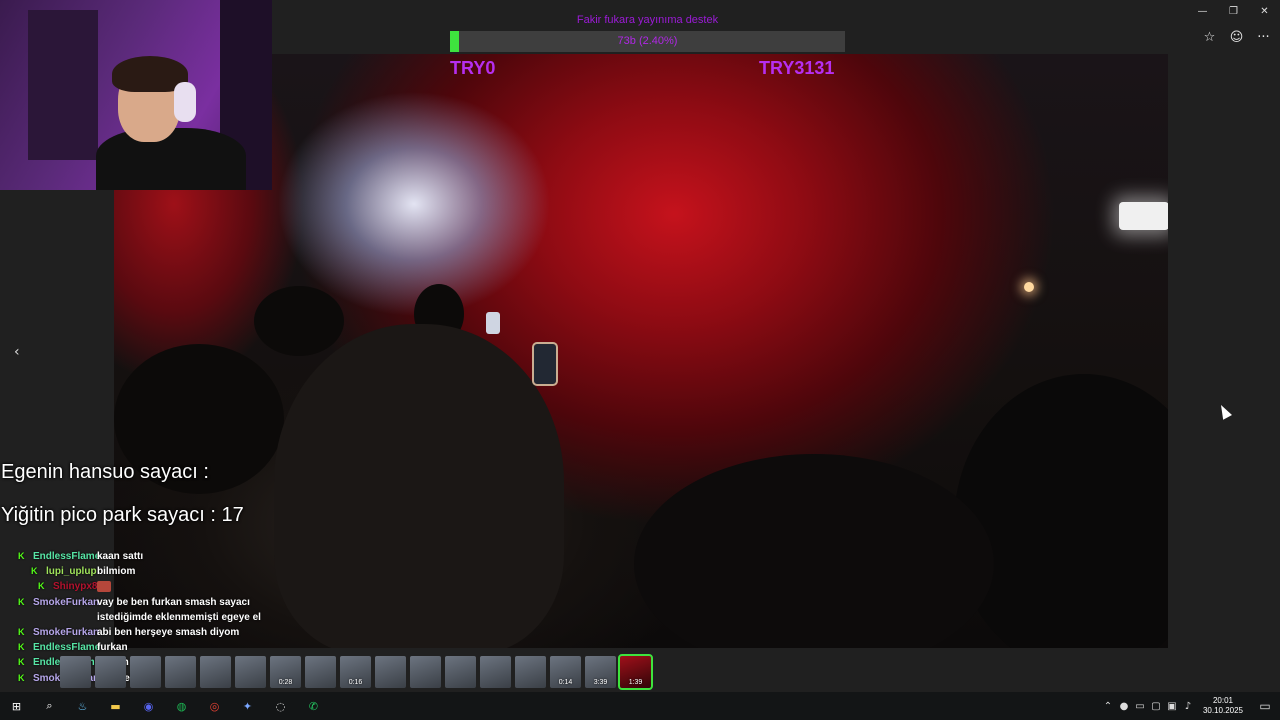 Image resolution: width=1280 pixels, height=720 pixels. I want to click on thumbnail-duration: 3:39, so click(600, 682).